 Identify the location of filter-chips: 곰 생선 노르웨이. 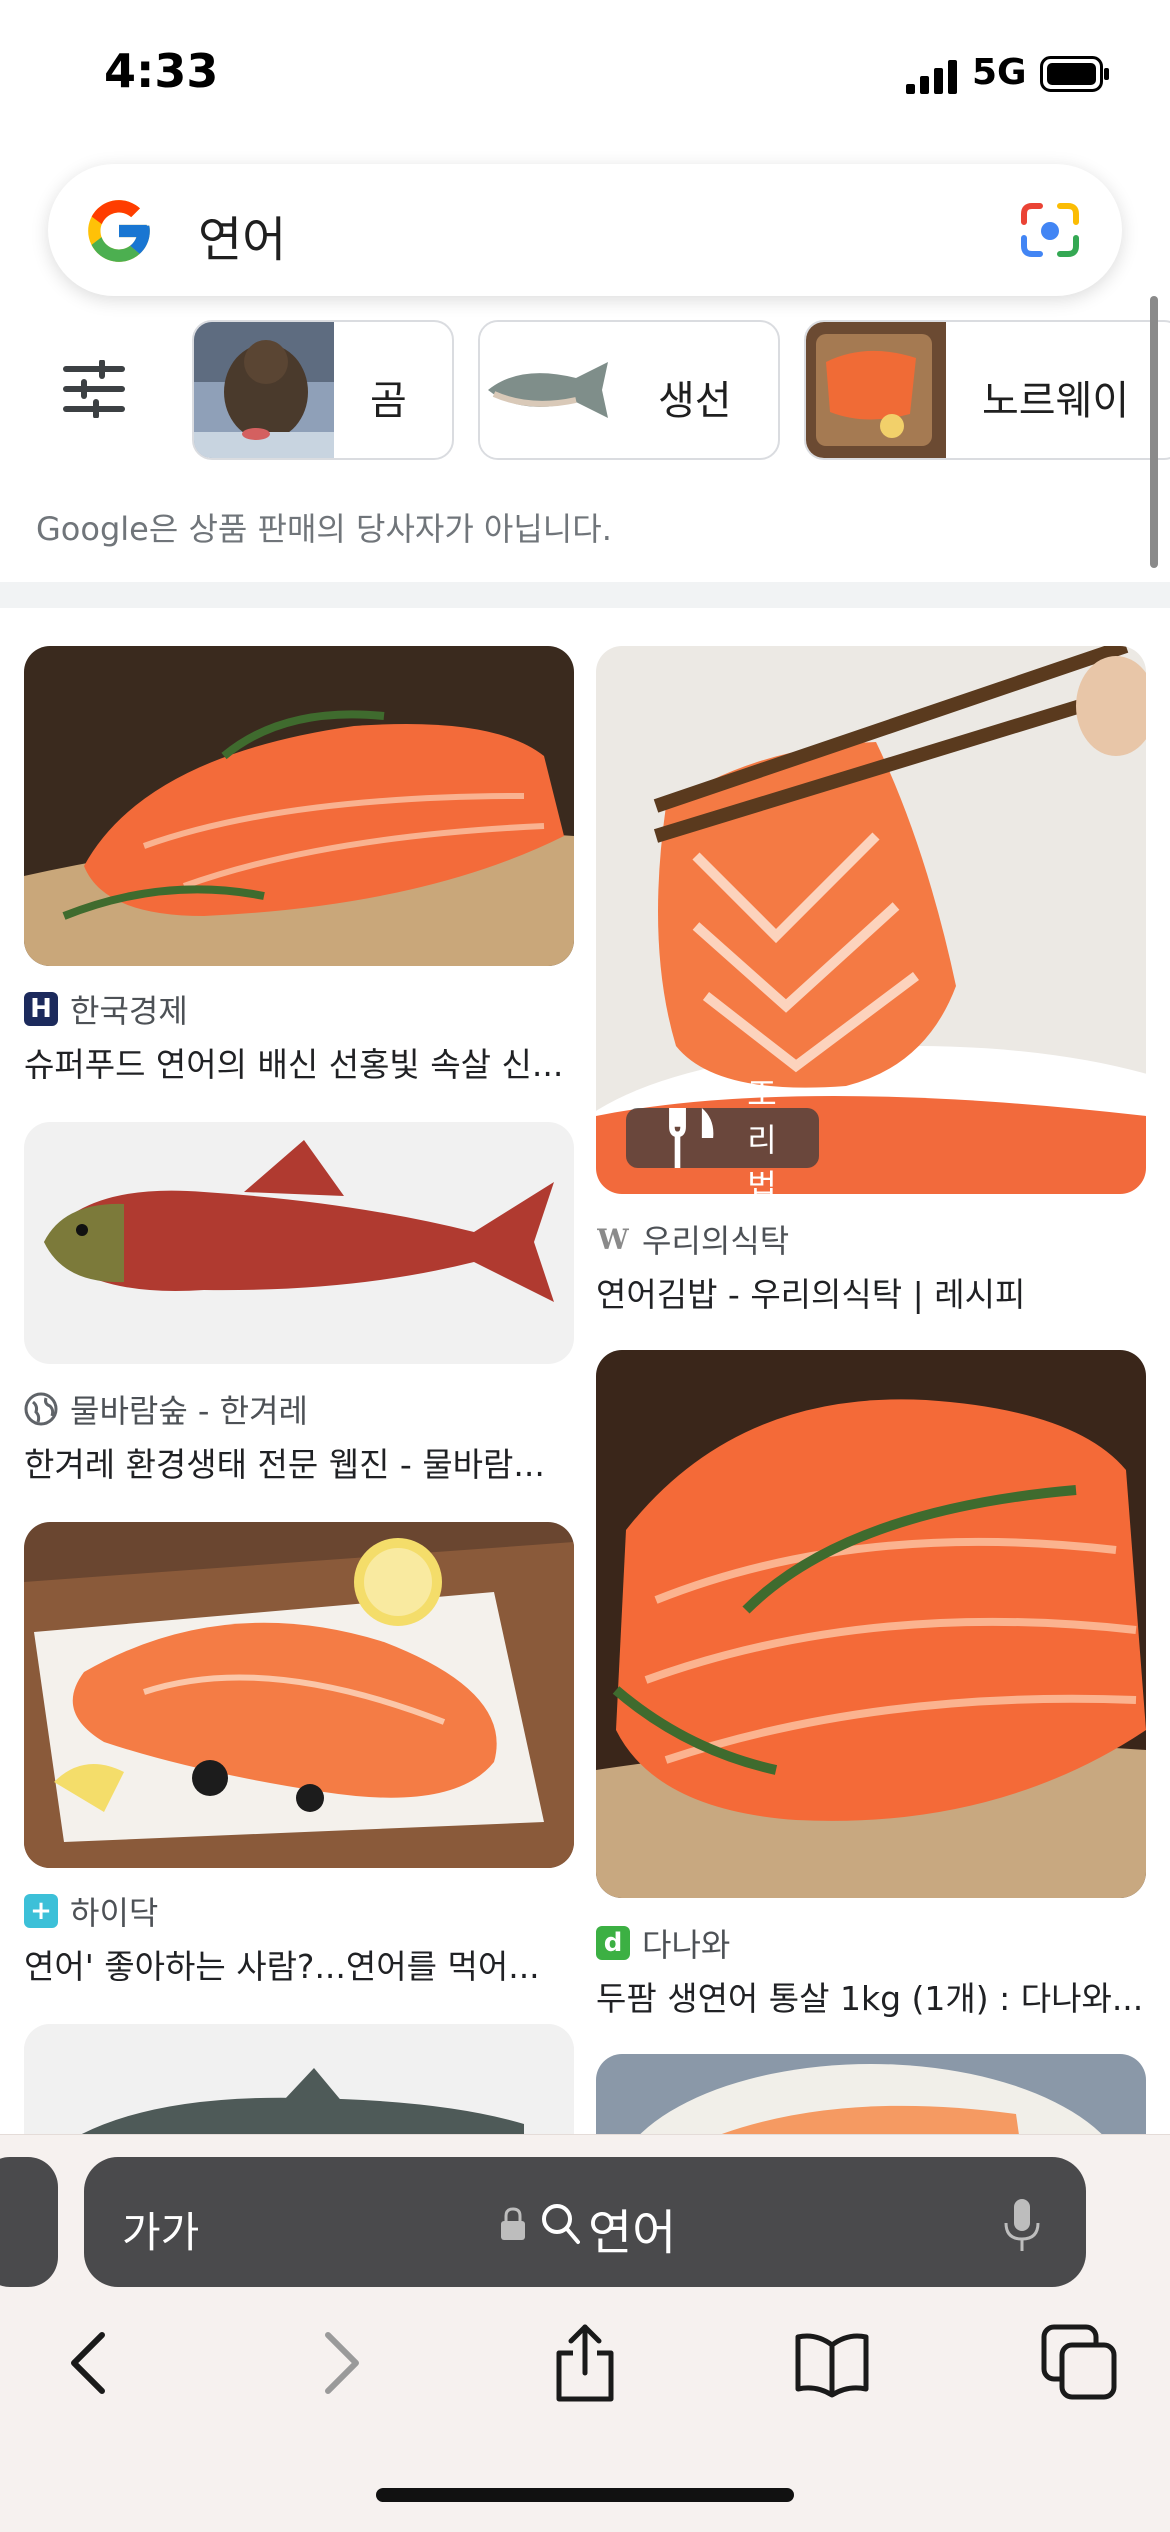
(585, 390).